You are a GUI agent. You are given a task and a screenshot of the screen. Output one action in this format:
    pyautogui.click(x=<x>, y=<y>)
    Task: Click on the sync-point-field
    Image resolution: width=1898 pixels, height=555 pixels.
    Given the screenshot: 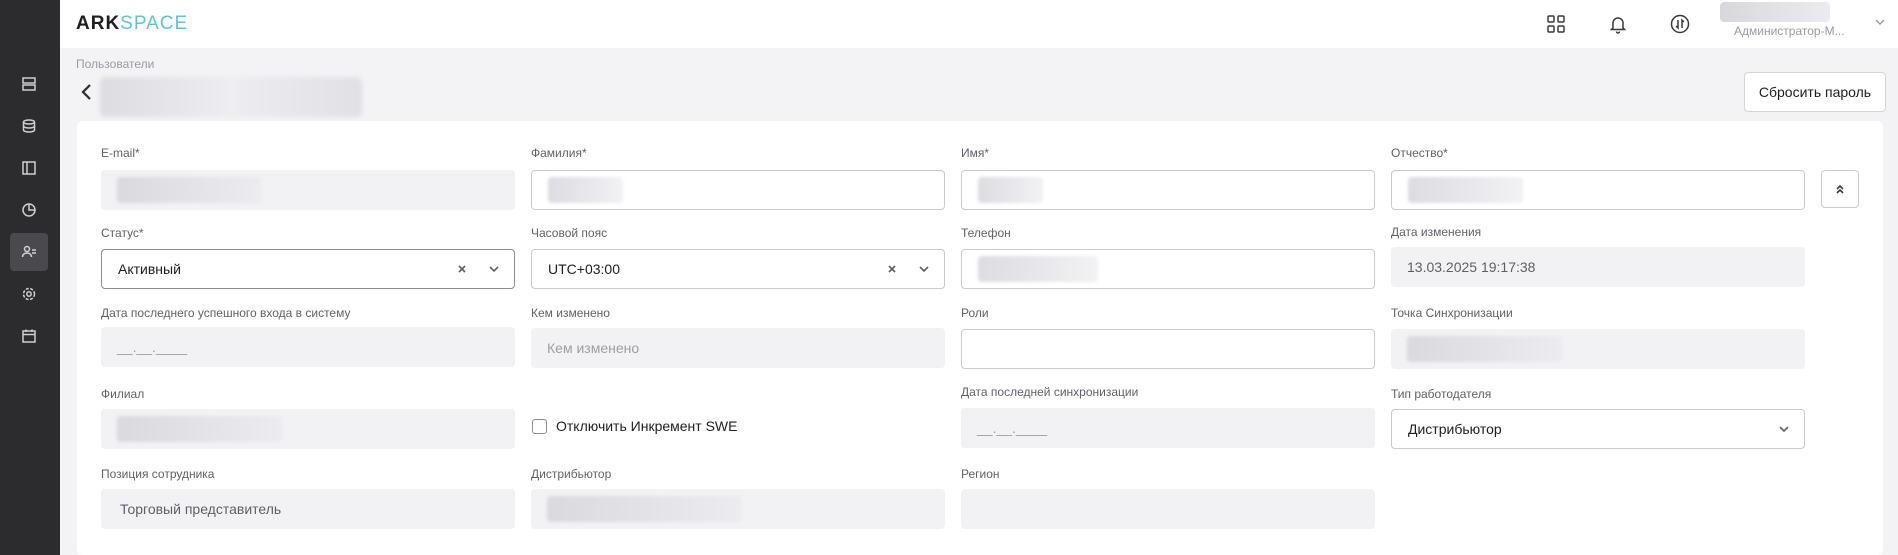 What is the action you would take?
    pyautogui.click(x=1598, y=349)
    